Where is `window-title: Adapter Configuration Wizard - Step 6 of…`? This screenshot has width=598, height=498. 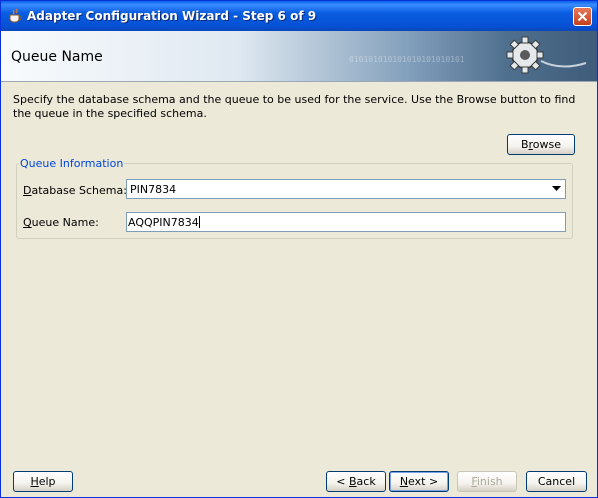 window-title: Adapter Configuration Wizard - Step 6 of… is located at coordinates (172, 16).